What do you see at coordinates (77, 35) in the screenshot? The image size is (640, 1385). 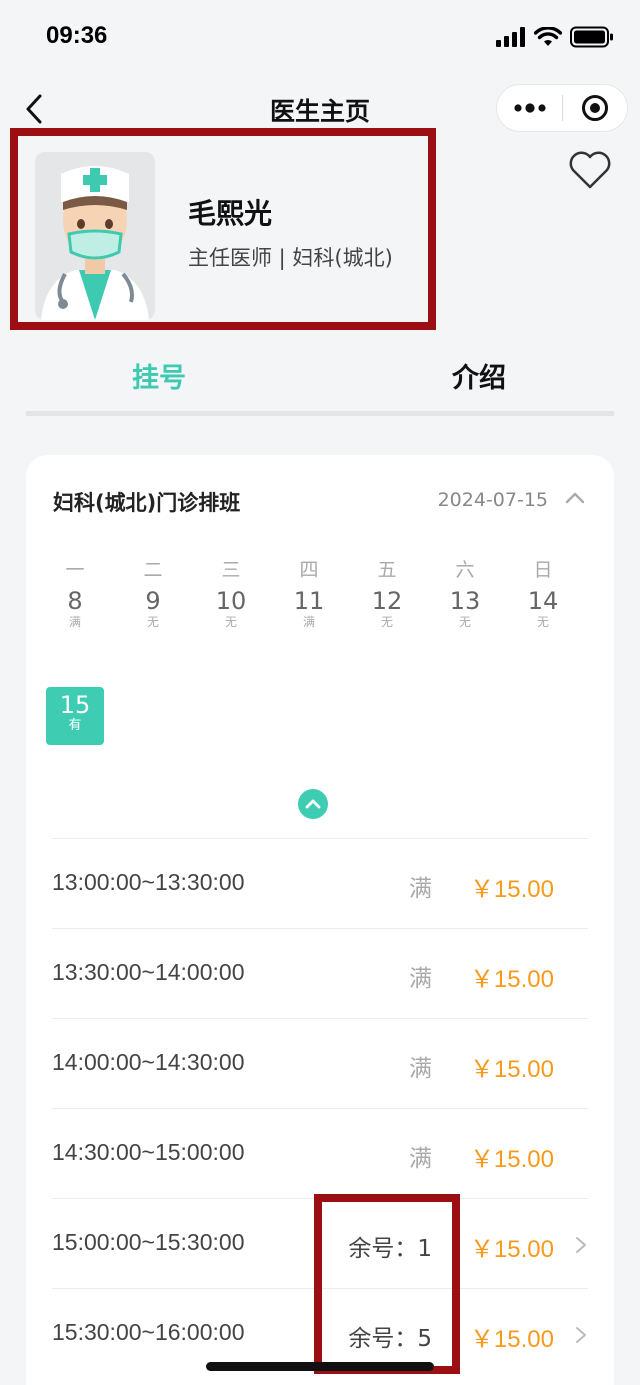 I see `status-time: 09:36` at bounding box center [77, 35].